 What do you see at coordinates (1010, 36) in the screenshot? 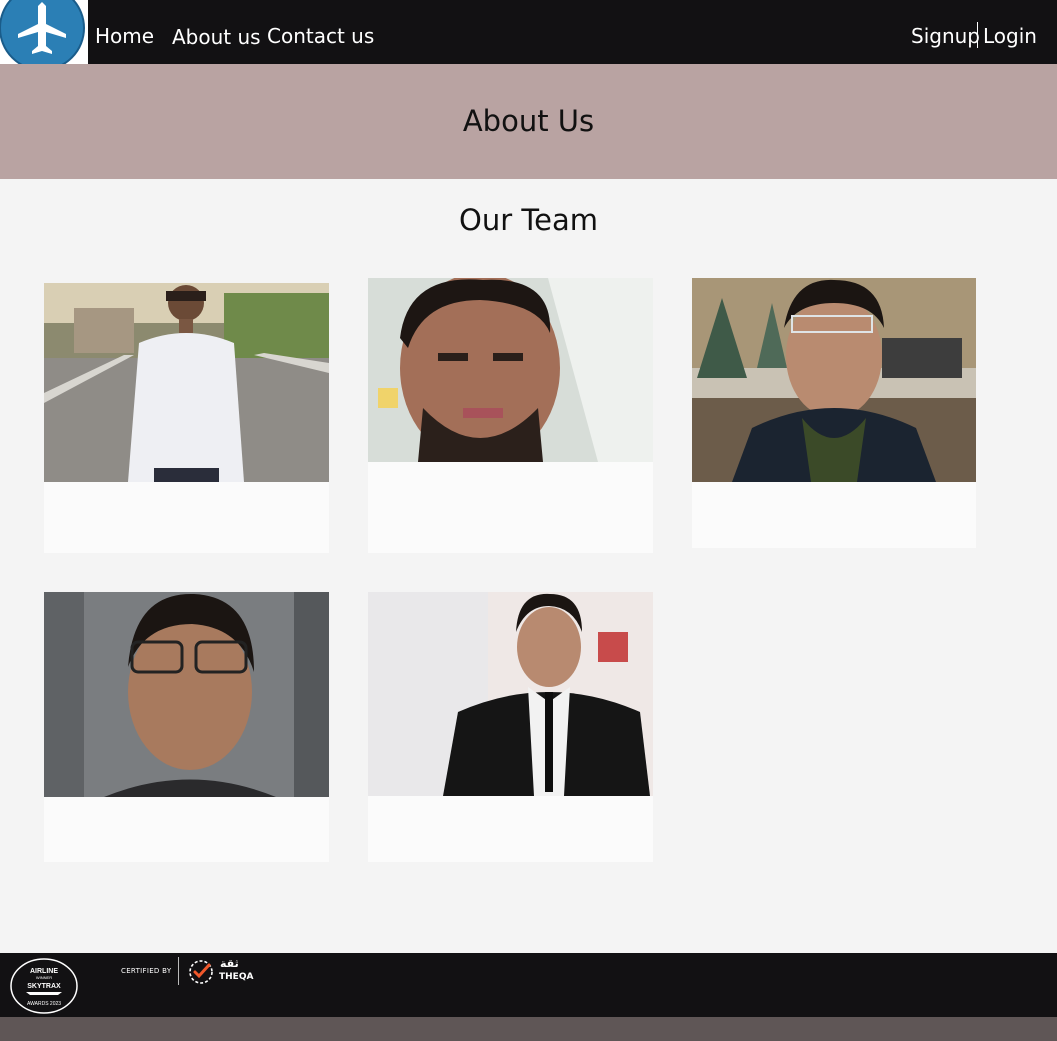
I see `login-link: Login` at bounding box center [1010, 36].